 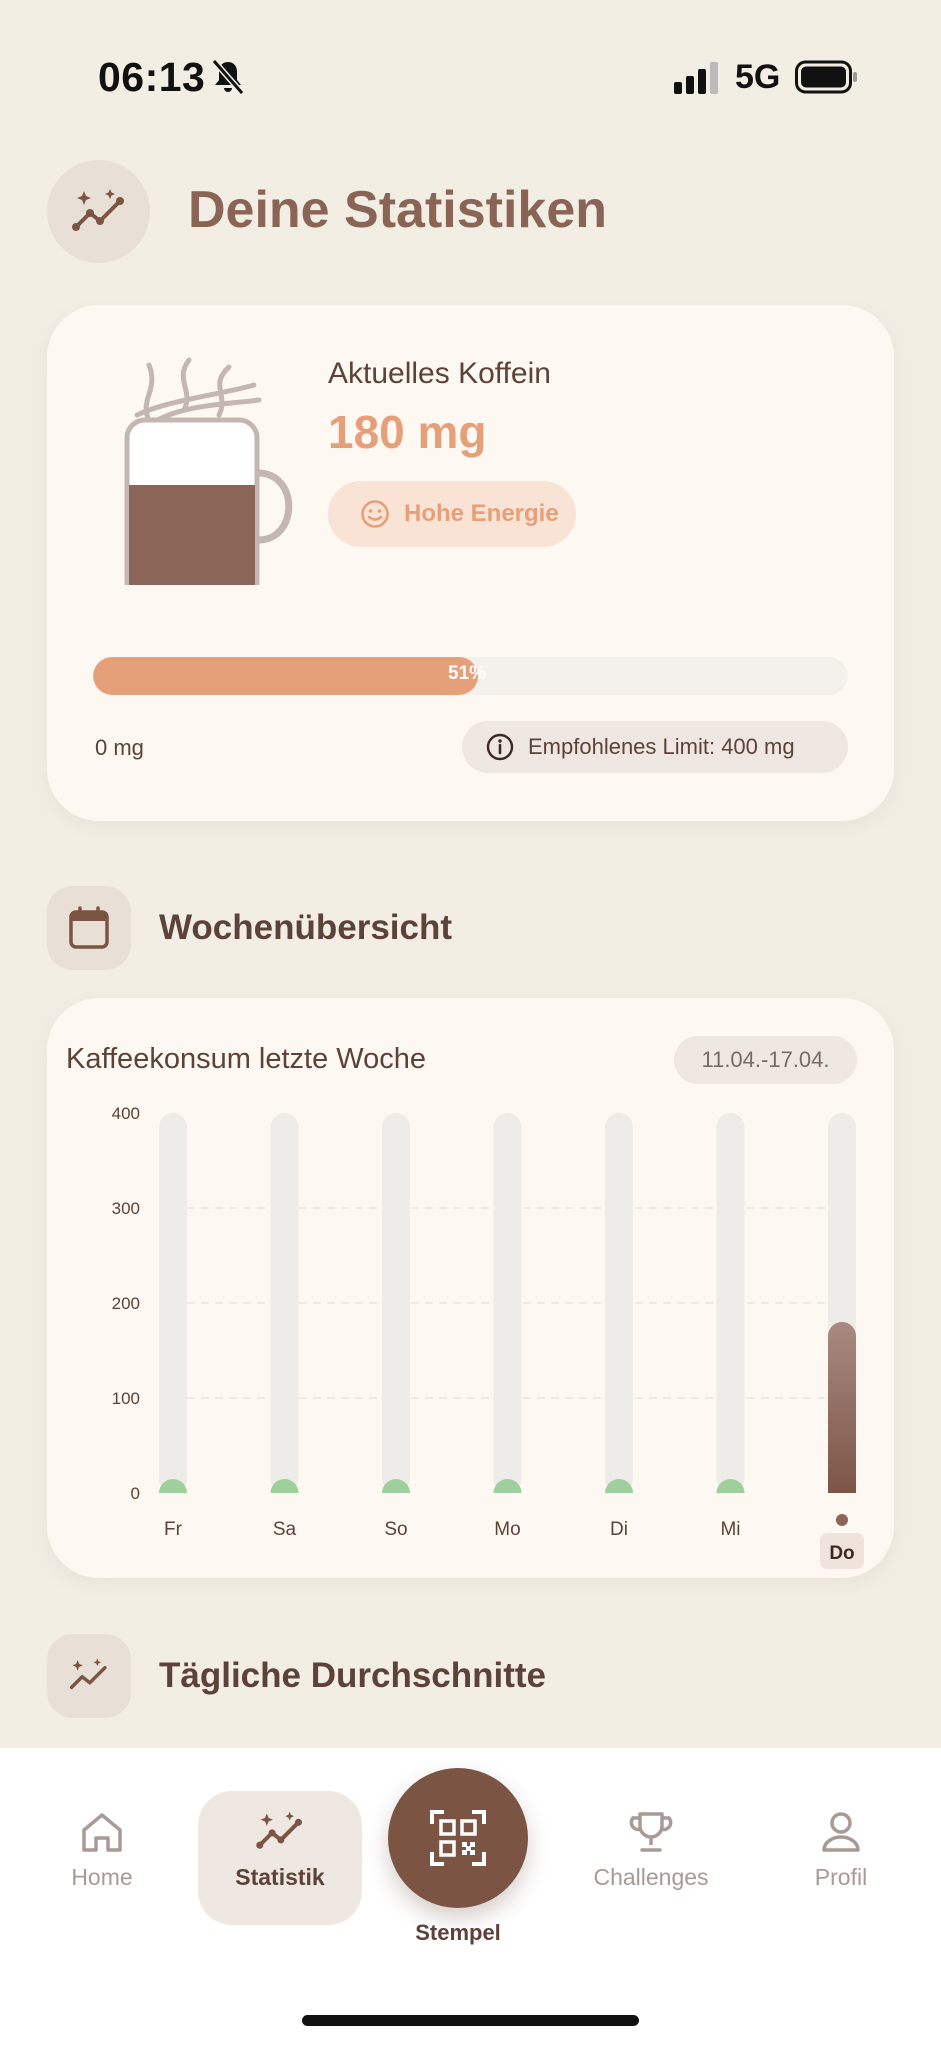 What do you see at coordinates (841, 1553) in the screenshot?
I see `x-tick-label-do: Do` at bounding box center [841, 1553].